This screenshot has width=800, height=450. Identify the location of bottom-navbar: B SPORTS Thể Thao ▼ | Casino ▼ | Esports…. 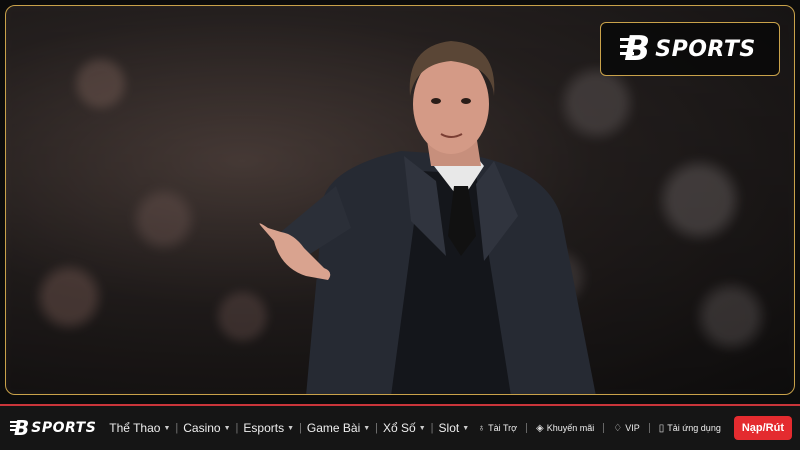
(400, 427).